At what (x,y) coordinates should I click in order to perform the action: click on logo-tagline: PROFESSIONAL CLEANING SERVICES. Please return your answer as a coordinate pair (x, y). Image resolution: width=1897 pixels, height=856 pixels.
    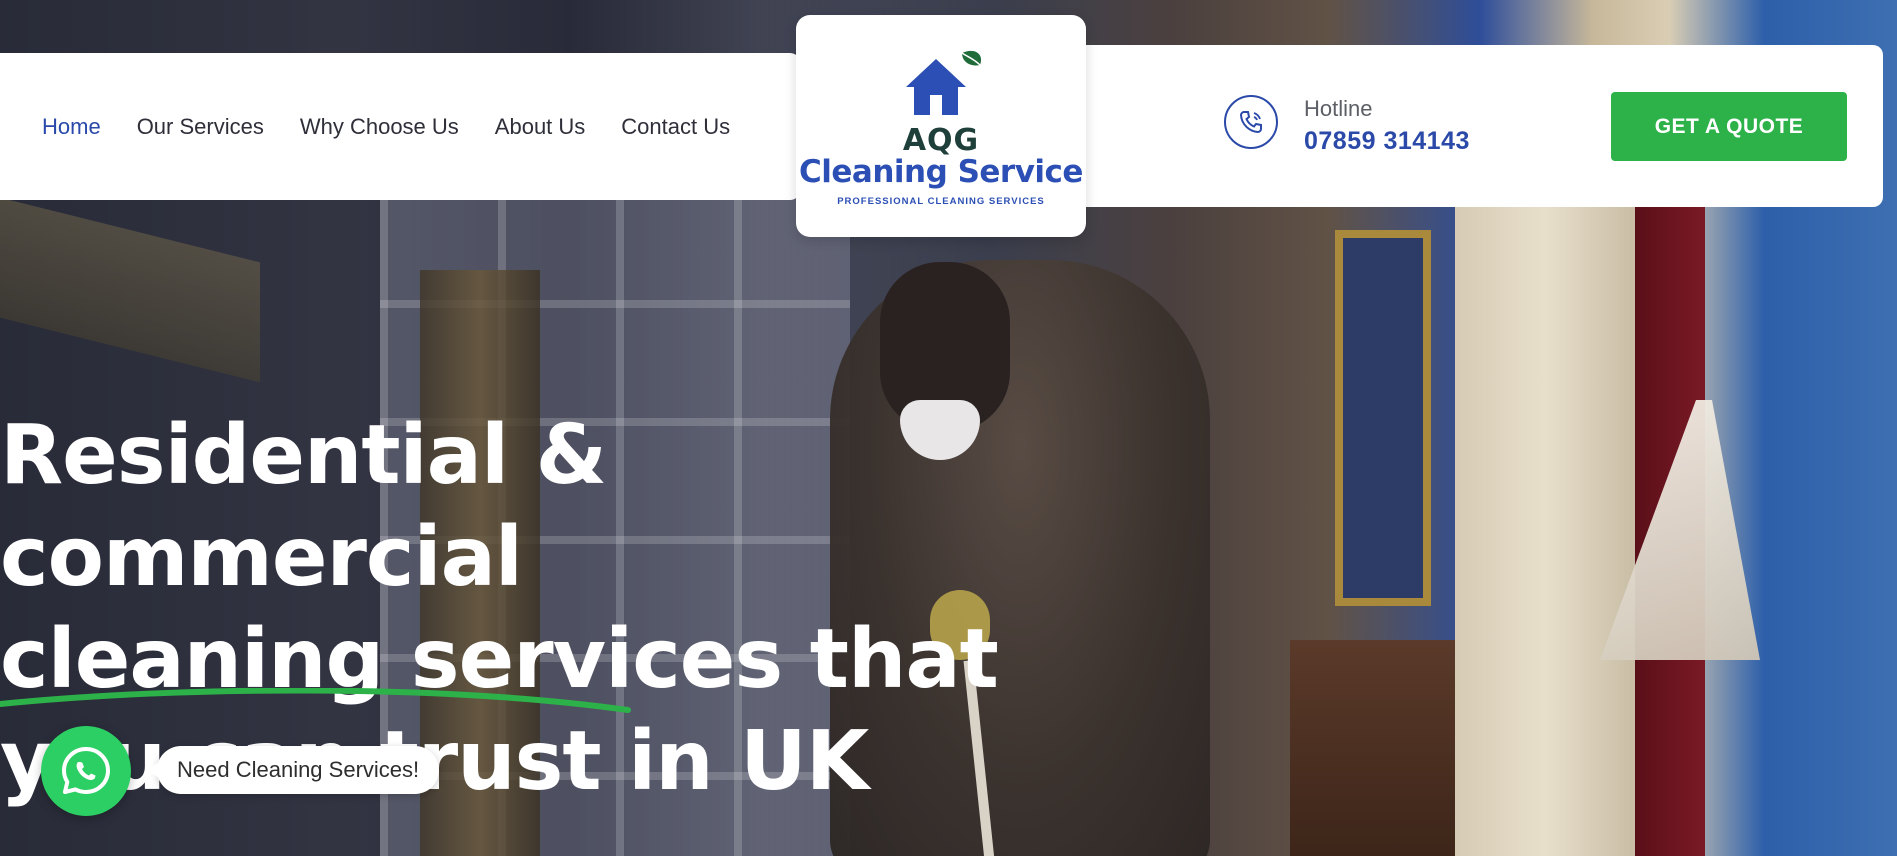
    Looking at the image, I should click on (941, 201).